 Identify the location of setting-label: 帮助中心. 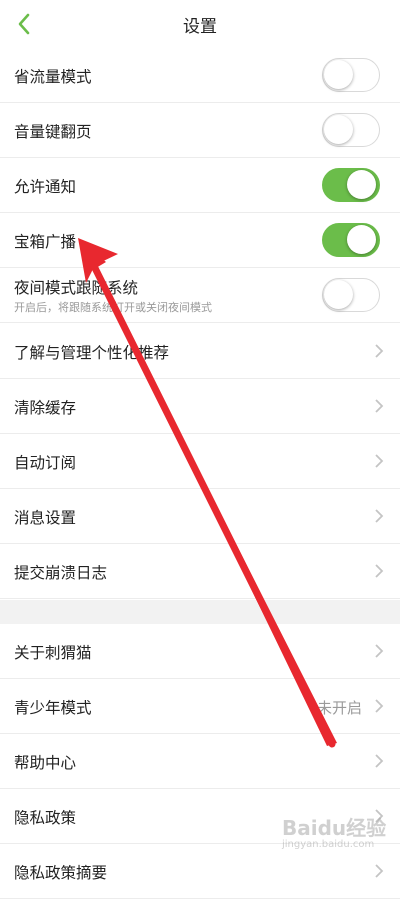
(45, 763).